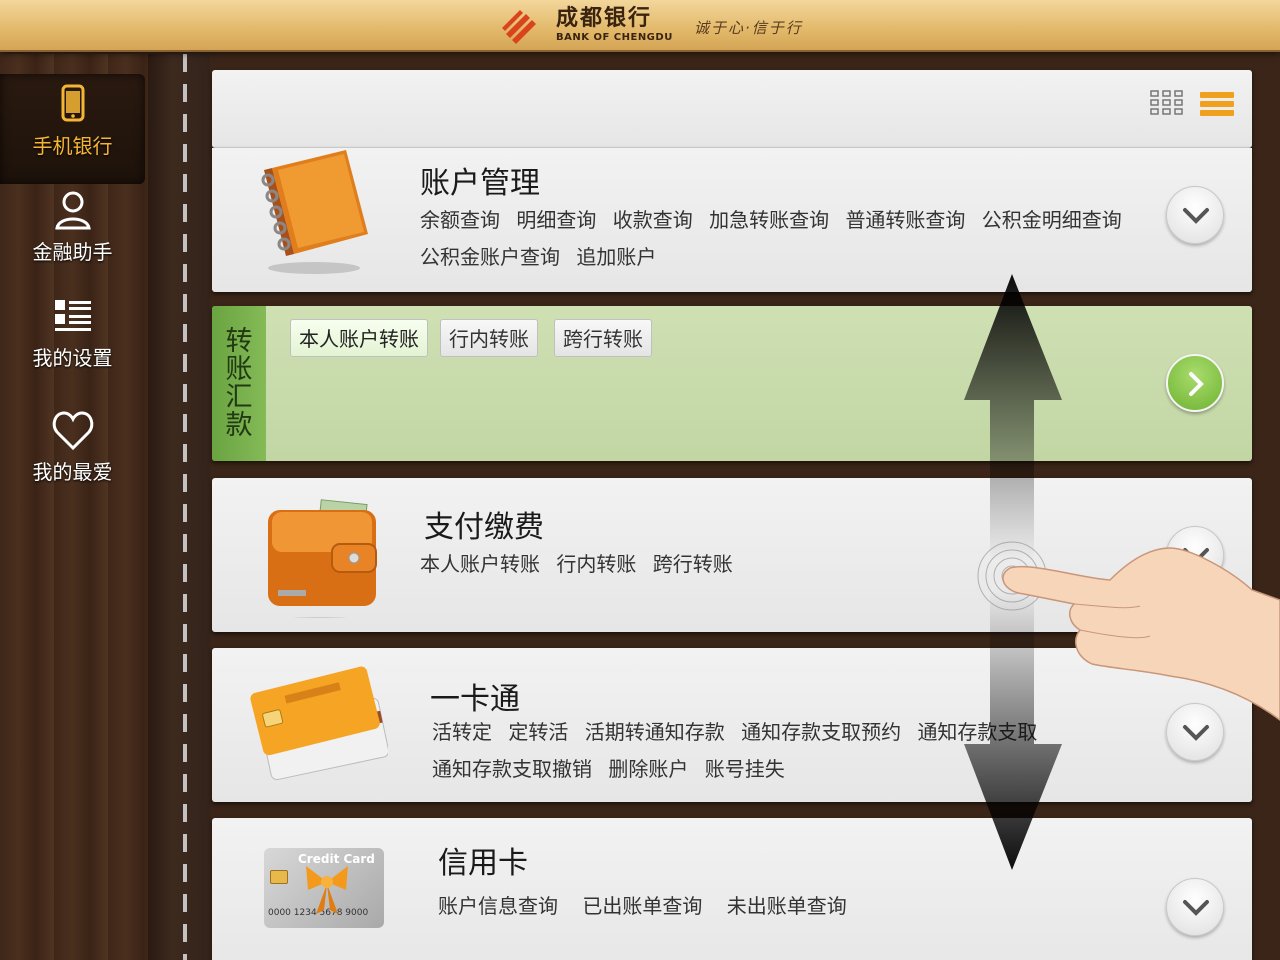 This screenshot has width=1280, height=960. I want to click on link-notice-withdraw: 通知存款支取, so click(977, 732).